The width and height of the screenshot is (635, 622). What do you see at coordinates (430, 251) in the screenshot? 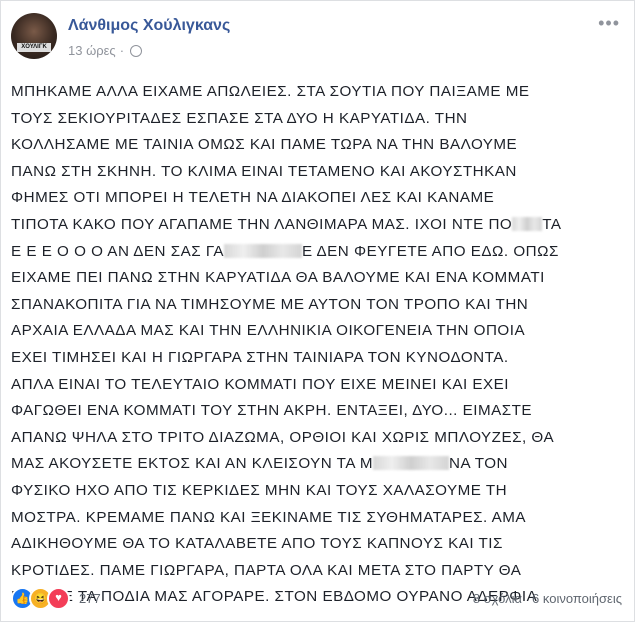
I see `post-text-segment: Ε ΔΕΝ ΦΕΥΓΕΤΕ ΑΠΟ ΕΔΩ. ΟΠΩΣ` at bounding box center [430, 251].